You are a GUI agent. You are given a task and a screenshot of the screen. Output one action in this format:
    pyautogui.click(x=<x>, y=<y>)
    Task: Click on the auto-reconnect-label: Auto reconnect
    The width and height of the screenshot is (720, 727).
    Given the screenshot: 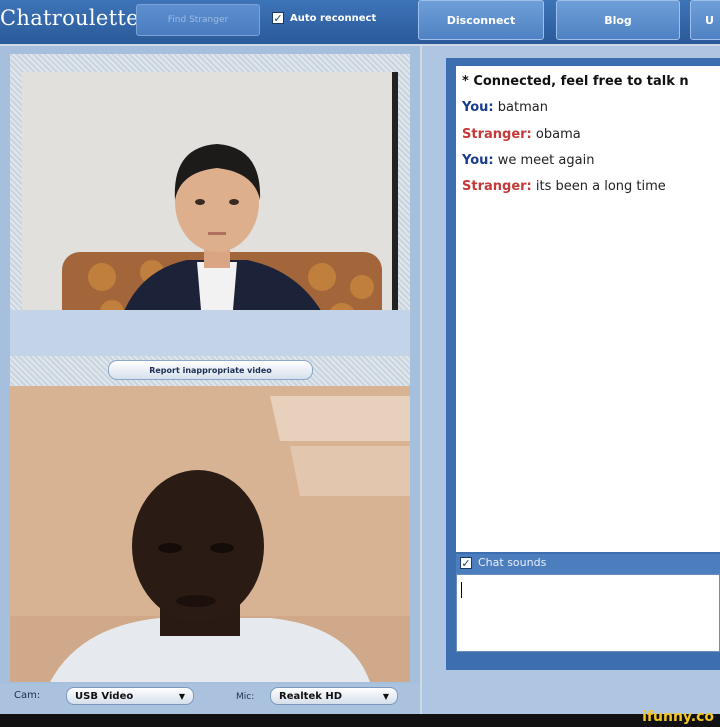 What is the action you would take?
    pyautogui.click(x=333, y=18)
    